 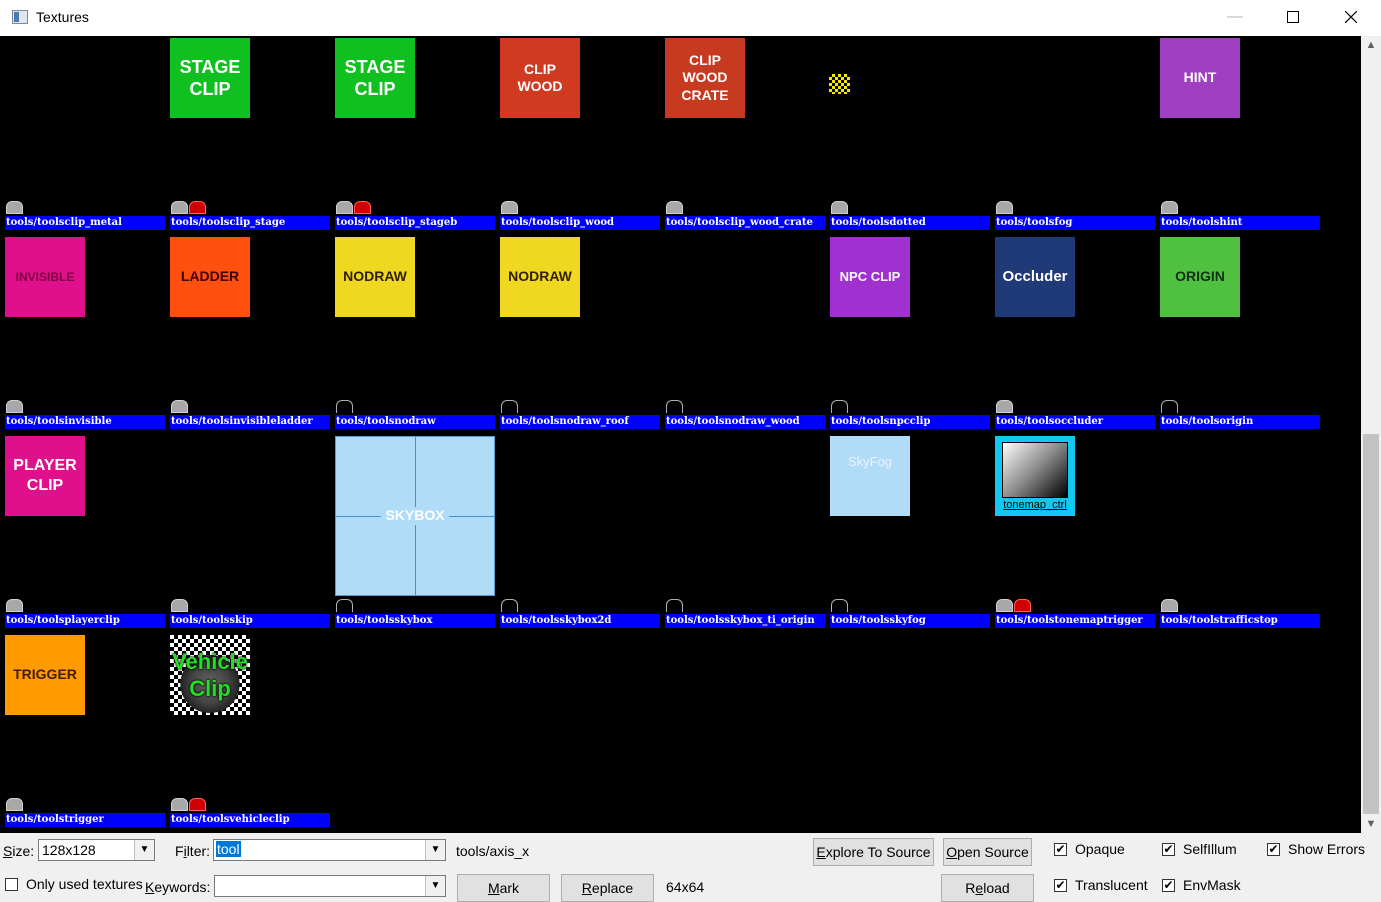 I want to click on texture-name-label: tools/toolsclip_wood, so click(x=580, y=223).